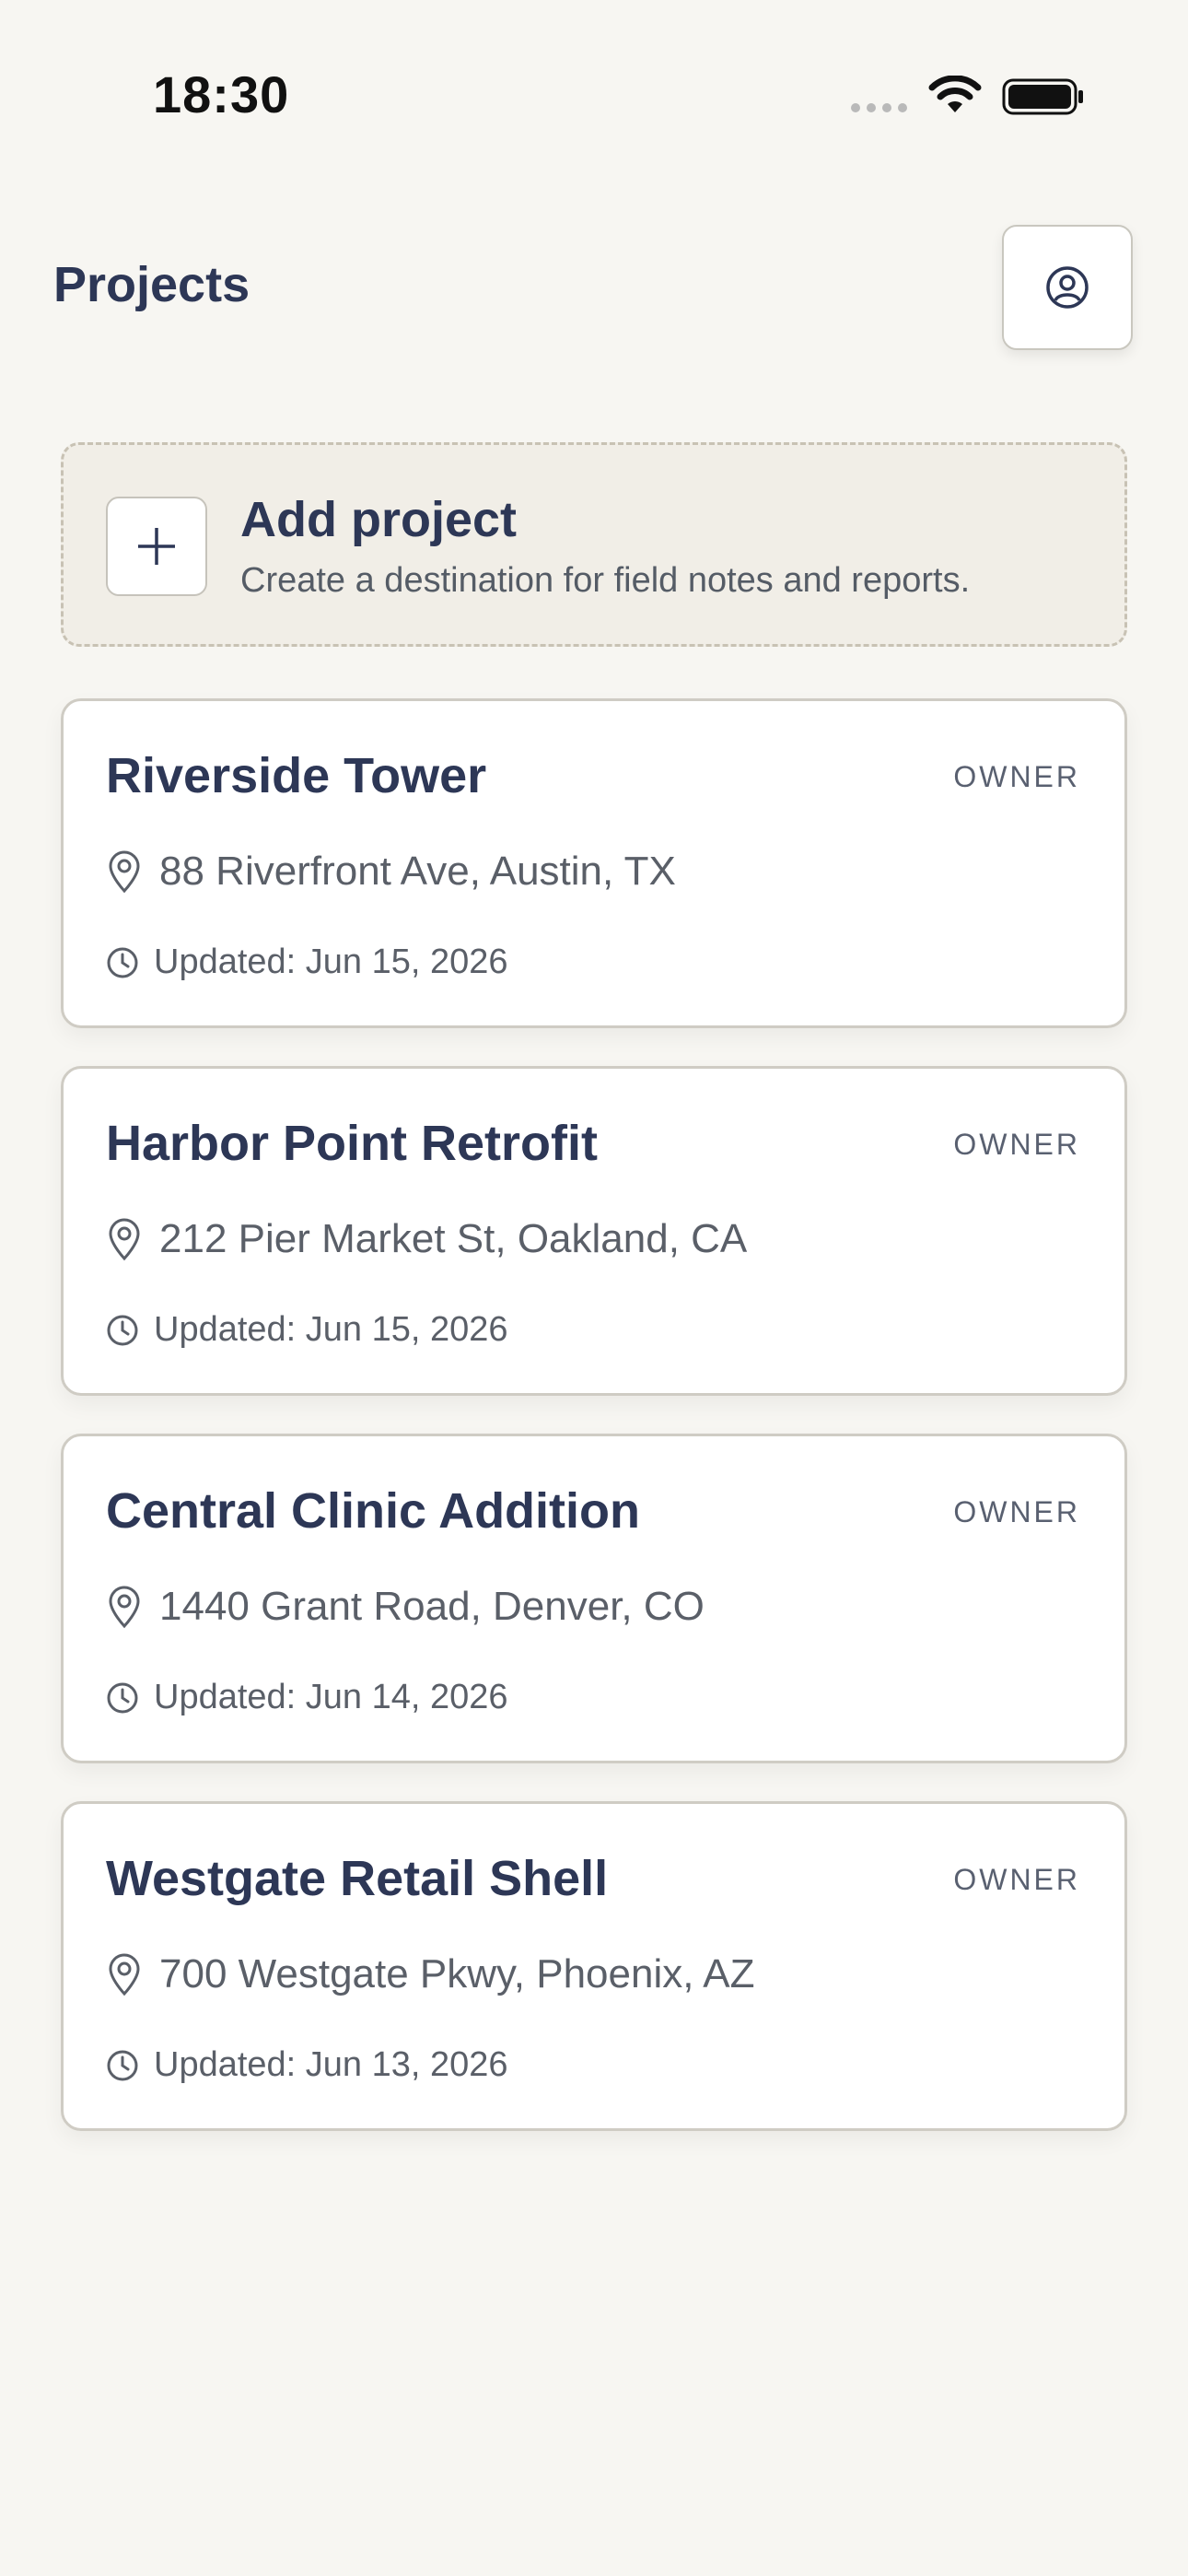  I want to click on project-name: Harbor Point Retrofit, so click(352, 1143).